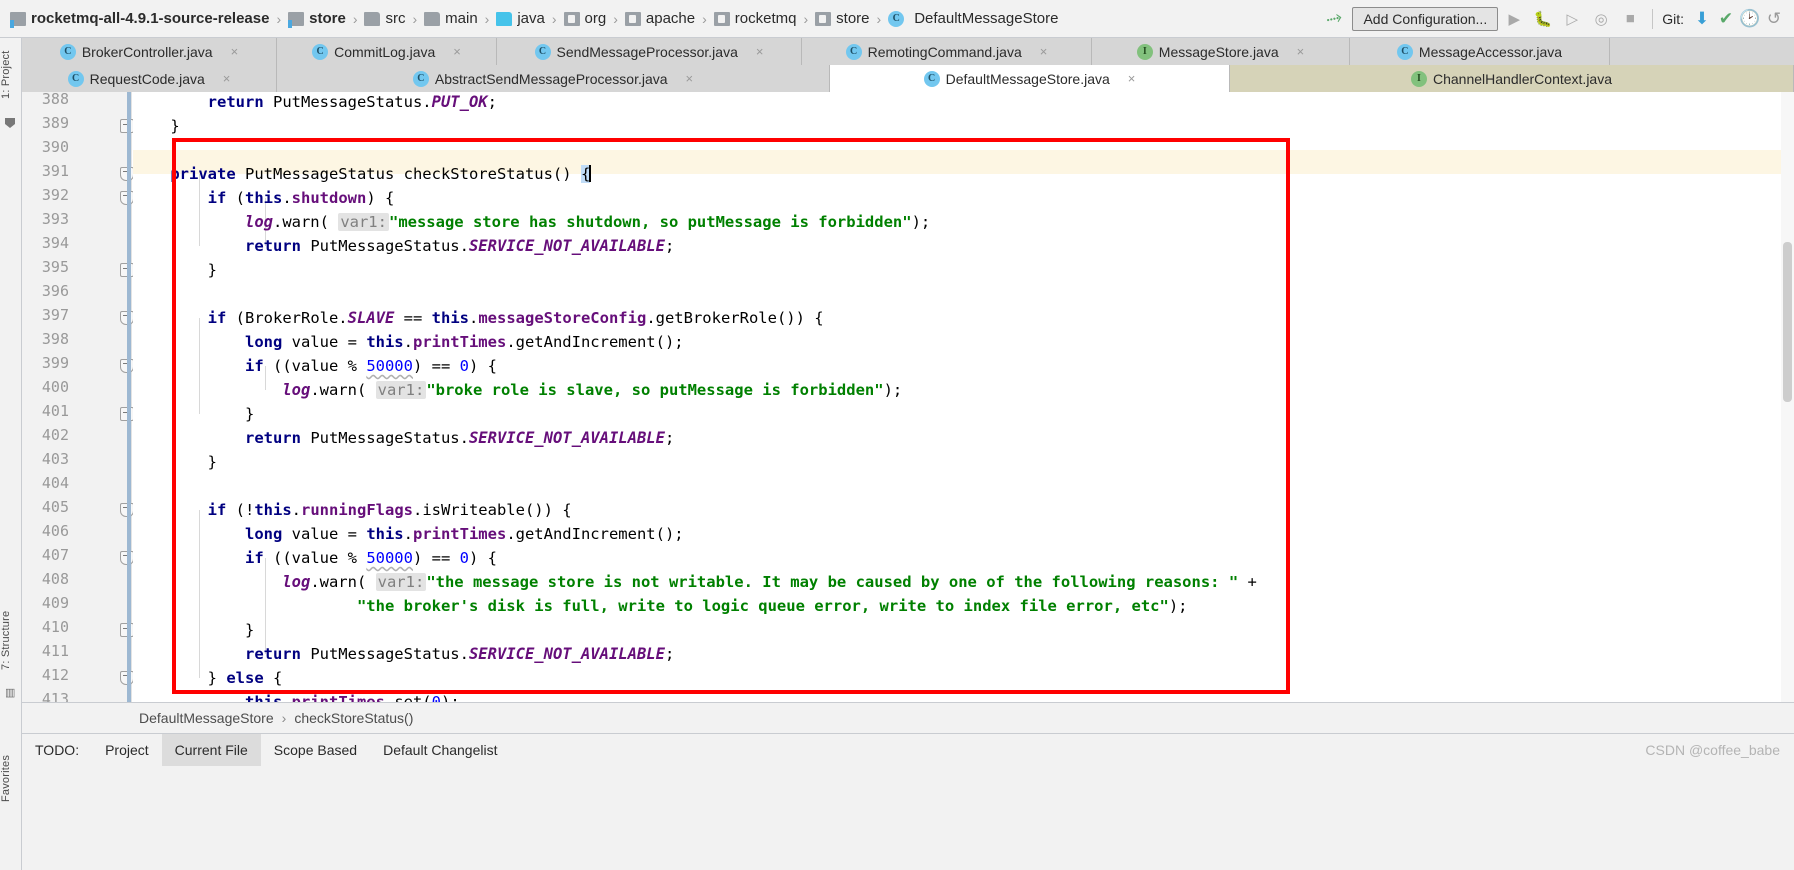 This screenshot has height=870, width=1794. I want to click on watermark: CSDN @coffee_babe, so click(1712, 750).